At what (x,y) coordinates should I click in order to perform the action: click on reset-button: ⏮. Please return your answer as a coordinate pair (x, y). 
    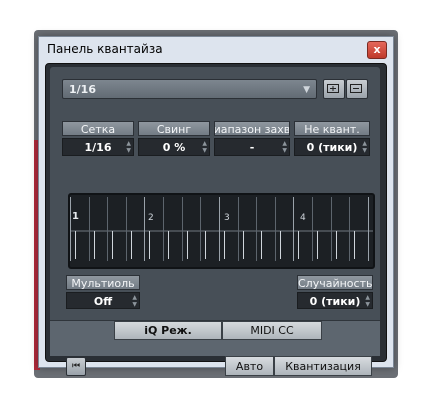
    Looking at the image, I should click on (76, 366).